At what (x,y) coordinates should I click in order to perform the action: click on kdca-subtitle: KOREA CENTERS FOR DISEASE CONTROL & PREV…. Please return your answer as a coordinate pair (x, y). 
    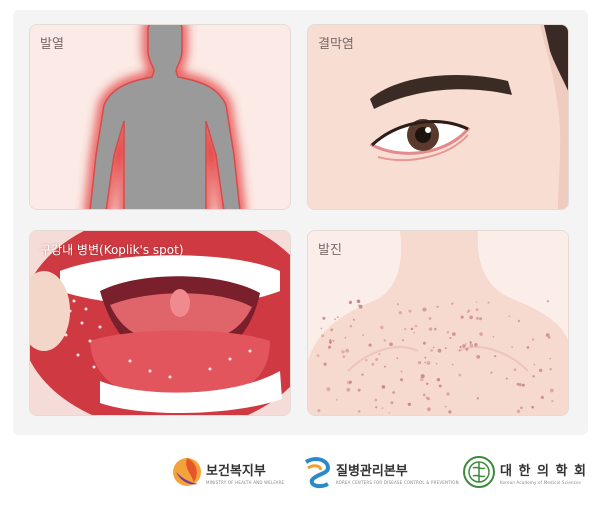
    Looking at the image, I should click on (397, 482).